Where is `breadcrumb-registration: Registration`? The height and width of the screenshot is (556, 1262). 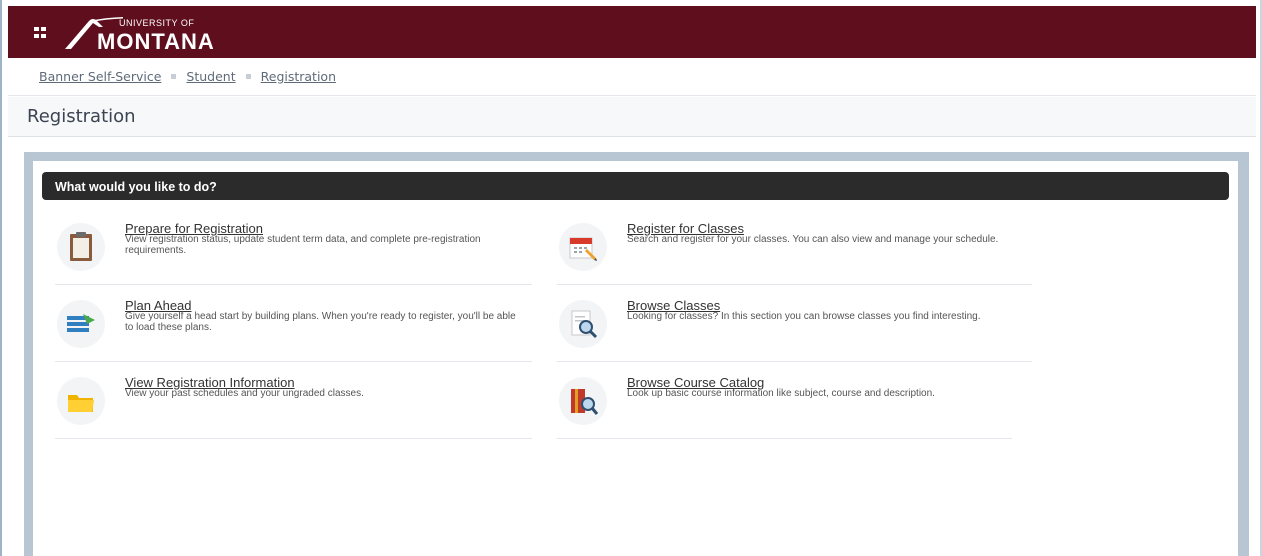
breadcrumb-registration: Registration is located at coordinates (298, 76).